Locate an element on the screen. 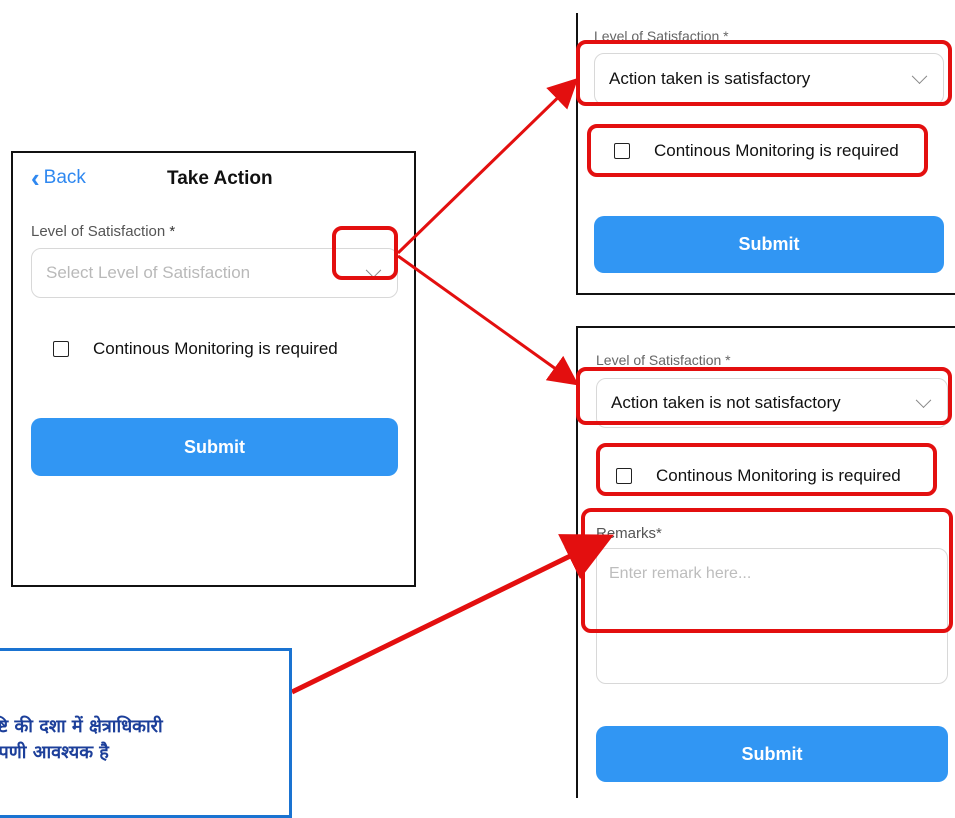  page-title: Take Action is located at coordinates (220, 178).